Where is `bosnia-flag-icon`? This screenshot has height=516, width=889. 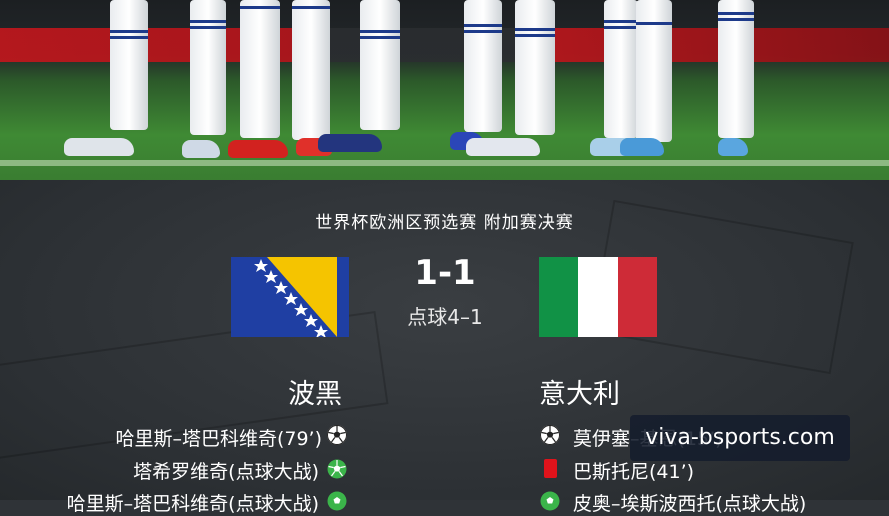
bosnia-flag-icon is located at coordinates (290, 297).